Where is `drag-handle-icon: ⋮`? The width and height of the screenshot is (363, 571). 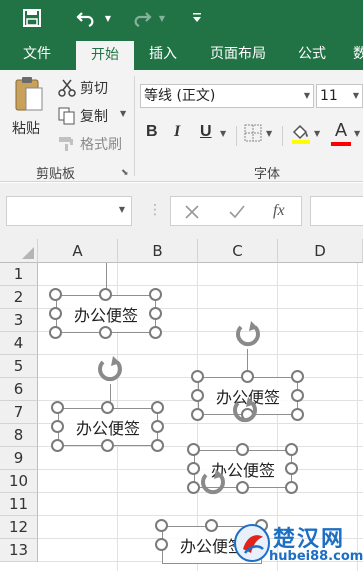 drag-handle-icon: ⋮ is located at coordinates (155, 210).